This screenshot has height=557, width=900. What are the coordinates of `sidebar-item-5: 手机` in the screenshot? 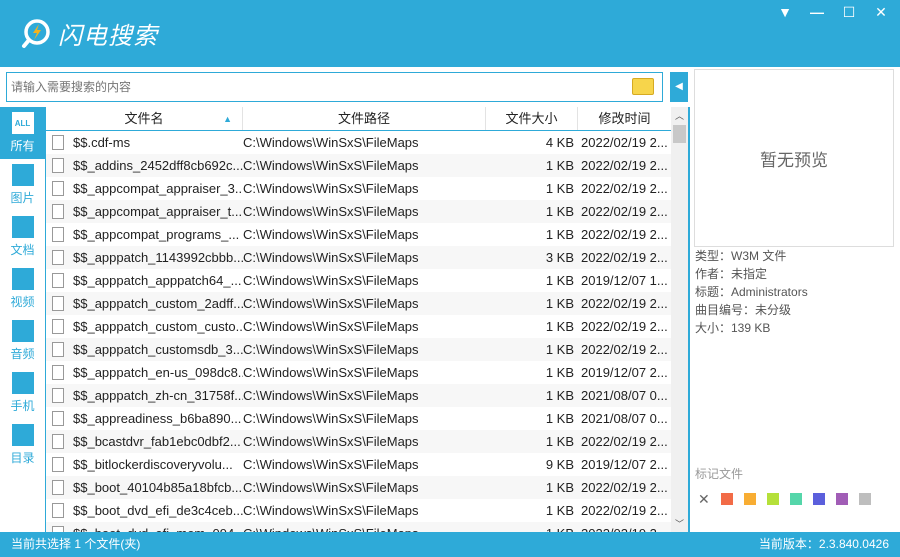 It's located at (22, 393).